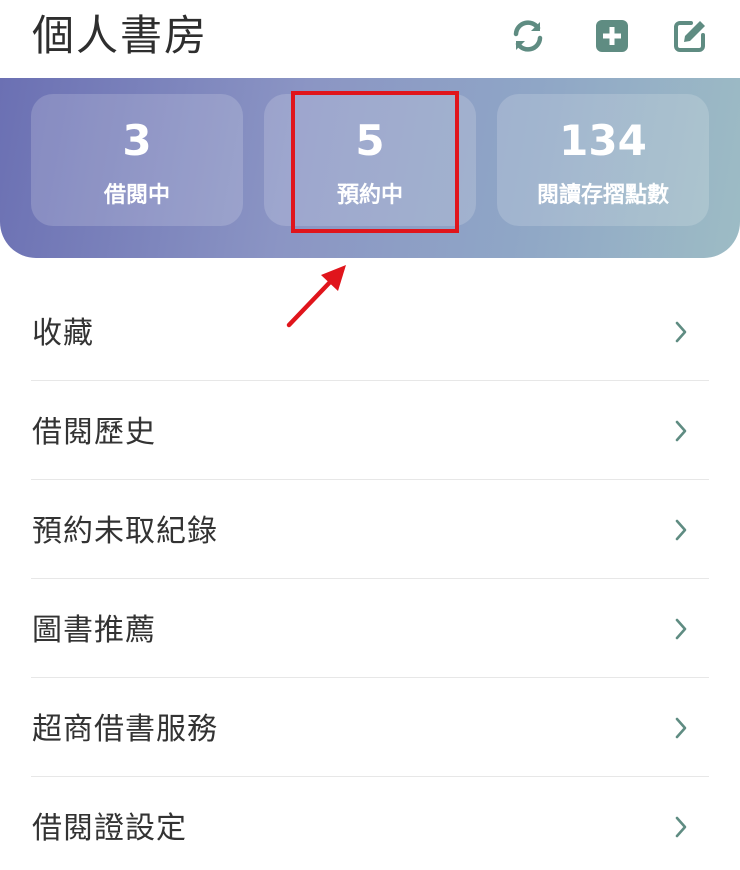  What do you see at coordinates (63, 333) in the screenshot?
I see `menu-item-label: 收藏` at bounding box center [63, 333].